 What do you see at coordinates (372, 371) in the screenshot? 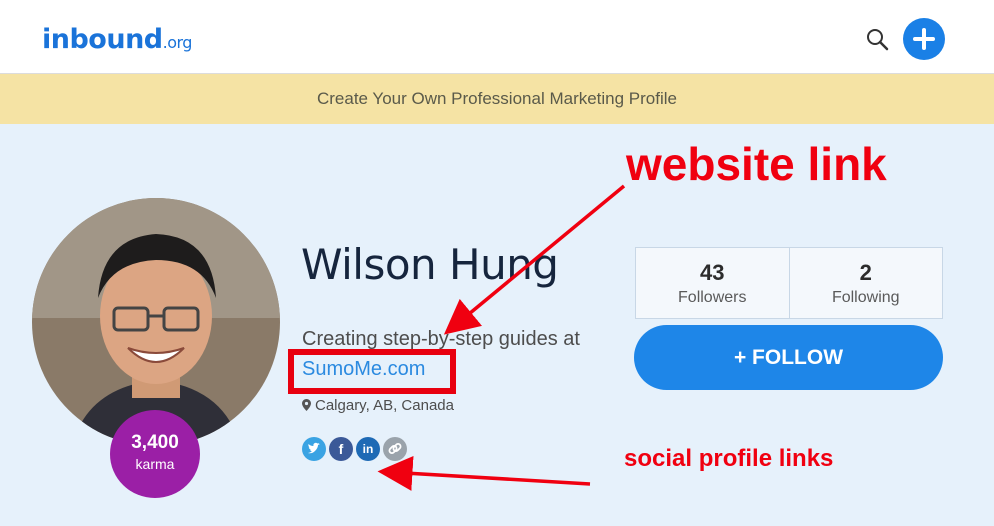
I see `website-highlight-box` at bounding box center [372, 371].